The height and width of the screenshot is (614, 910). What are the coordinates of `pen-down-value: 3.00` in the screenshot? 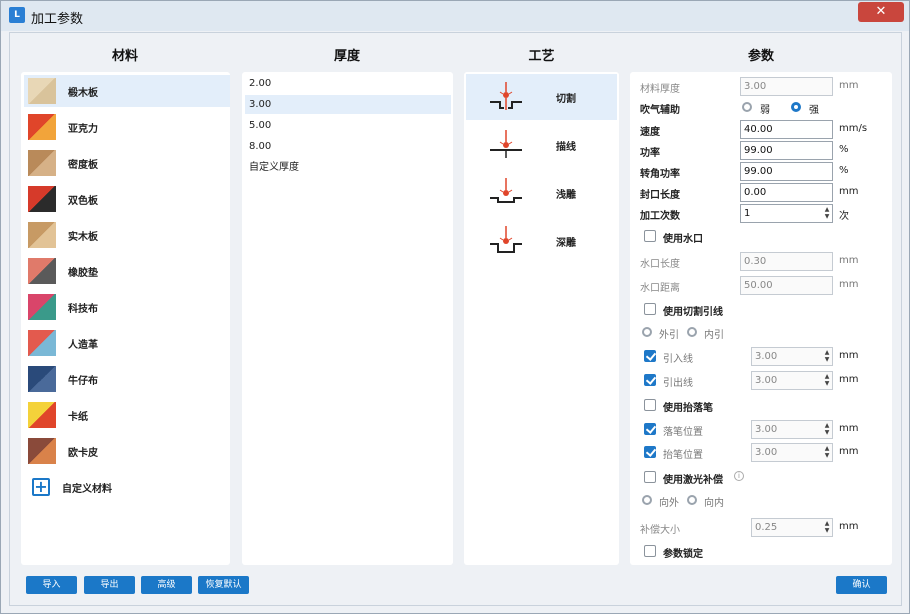 It's located at (766, 429).